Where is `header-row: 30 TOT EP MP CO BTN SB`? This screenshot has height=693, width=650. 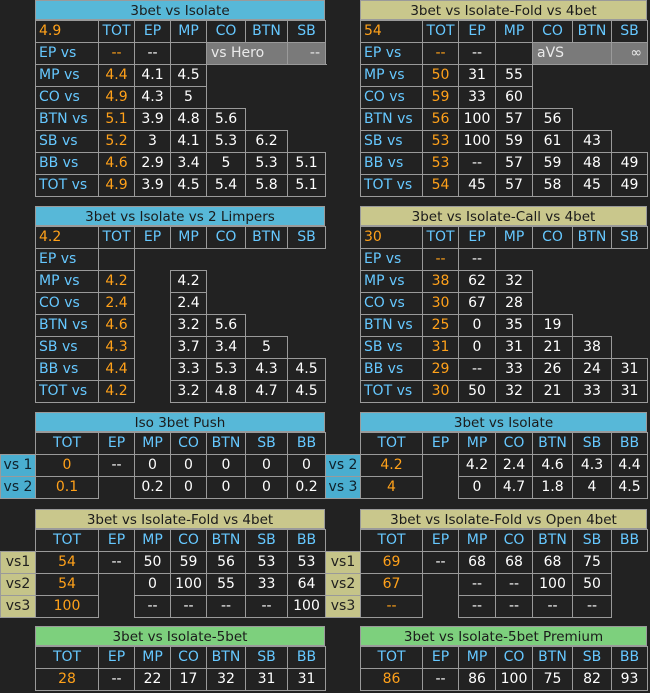 header-row: 30 TOT EP MP CO BTN SB is located at coordinates (504, 237).